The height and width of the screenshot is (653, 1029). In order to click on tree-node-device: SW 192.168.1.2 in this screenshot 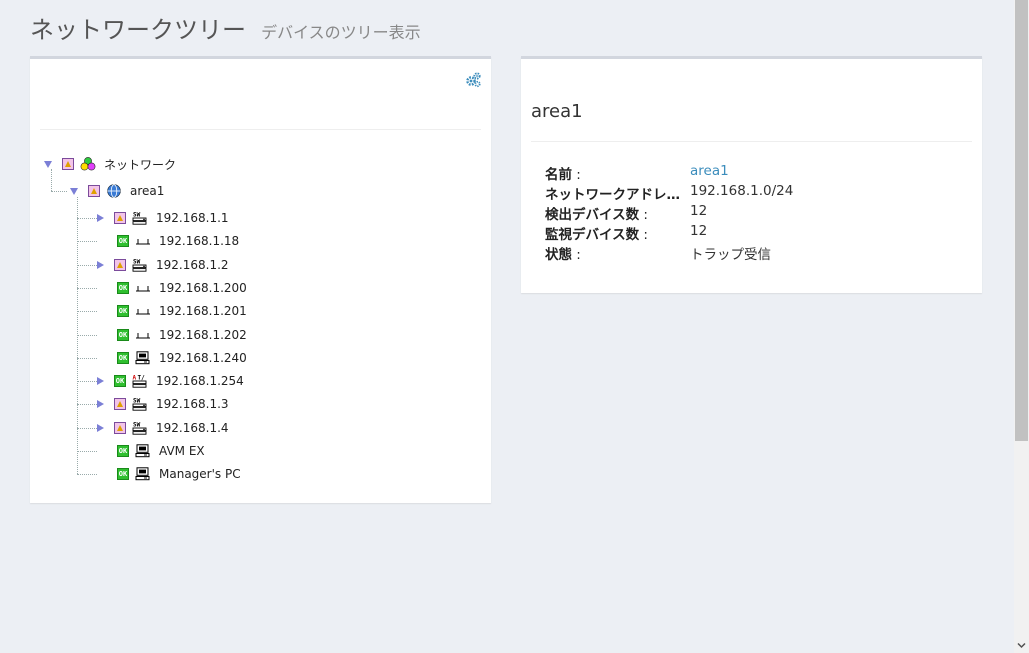, I will do `click(163, 265)`.